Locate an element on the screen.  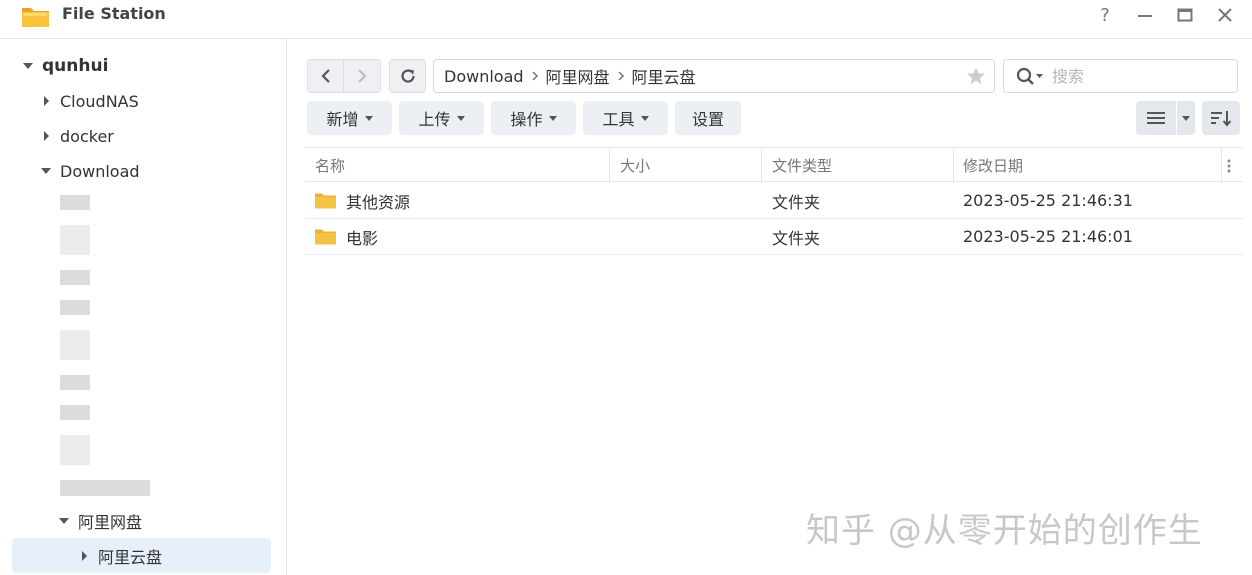
upload-button: 上传 is located at coordinates (441, 118).